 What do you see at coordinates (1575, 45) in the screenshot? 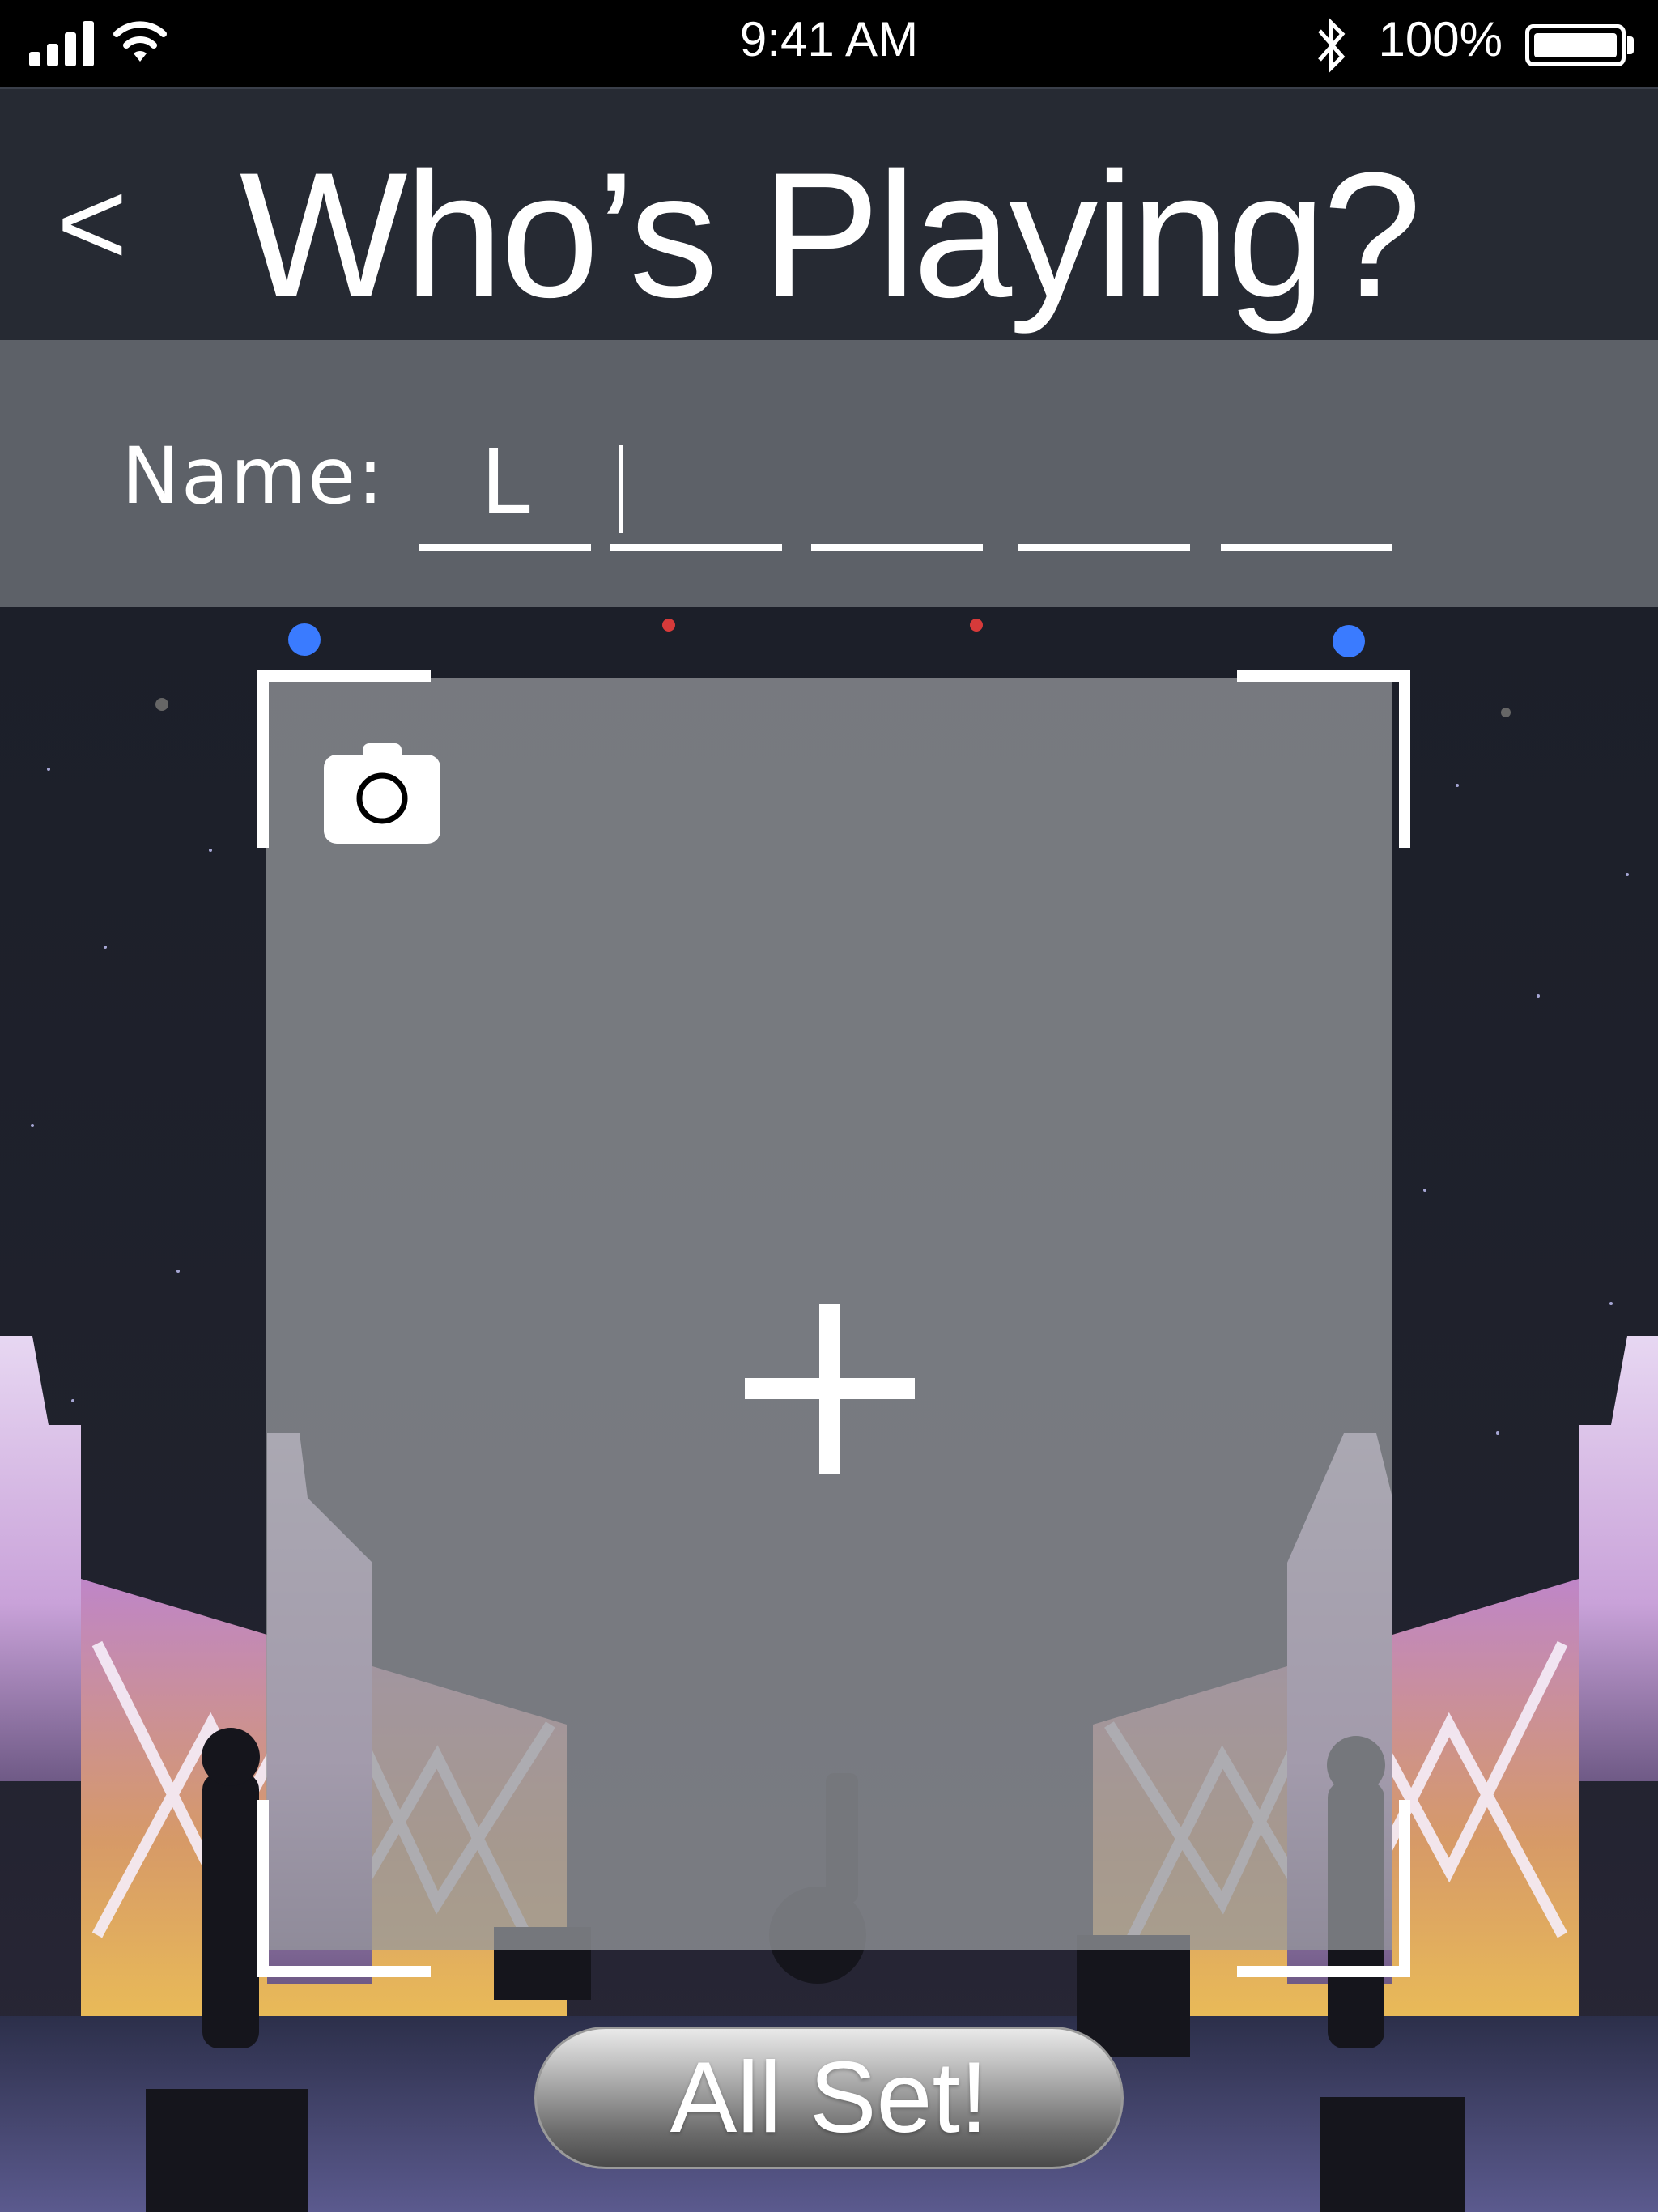
I see `battery-icon` at bounding box center [1575, 45].